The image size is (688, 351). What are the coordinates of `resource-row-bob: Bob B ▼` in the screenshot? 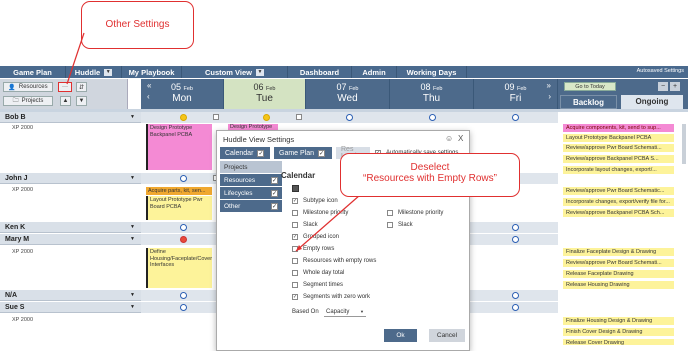 It's located at (70, 117).